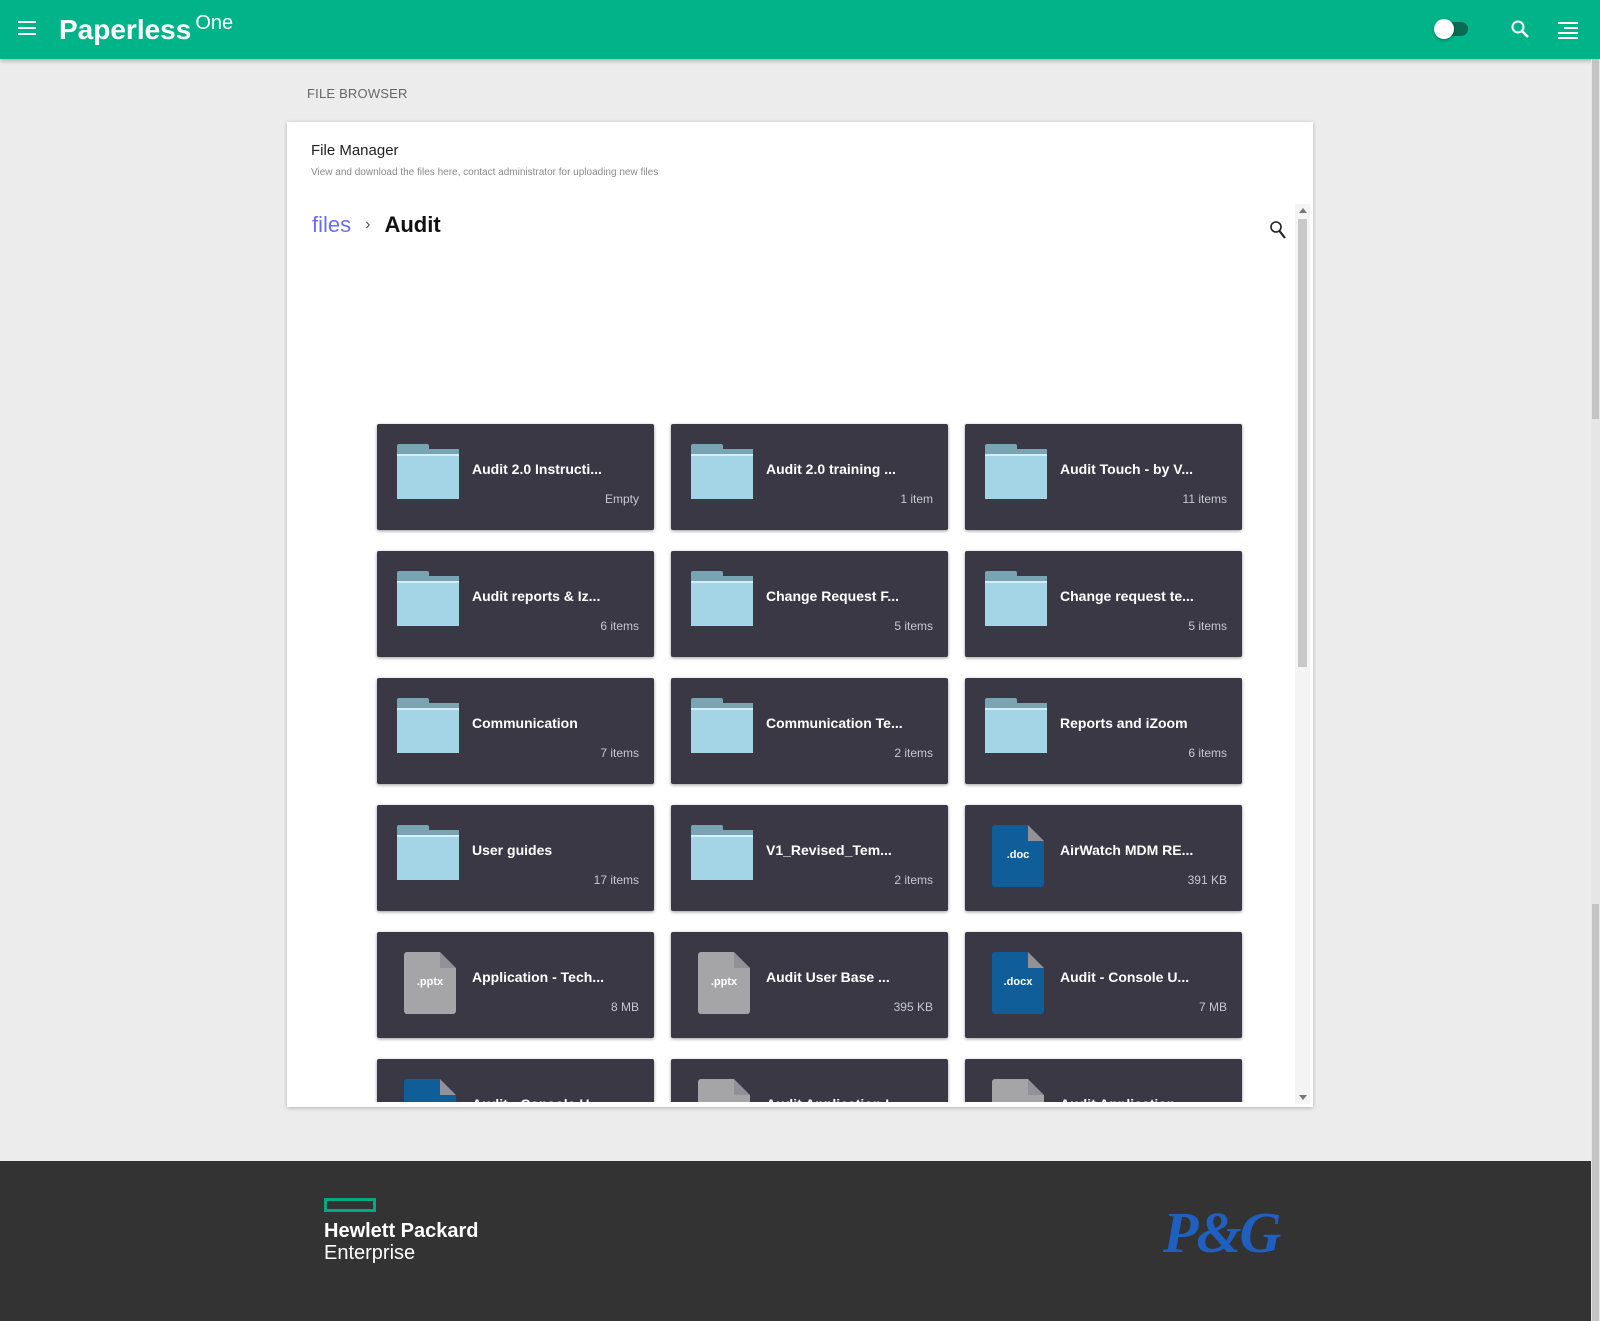  I want to click on brand-suffix: One, so click(214, 23).